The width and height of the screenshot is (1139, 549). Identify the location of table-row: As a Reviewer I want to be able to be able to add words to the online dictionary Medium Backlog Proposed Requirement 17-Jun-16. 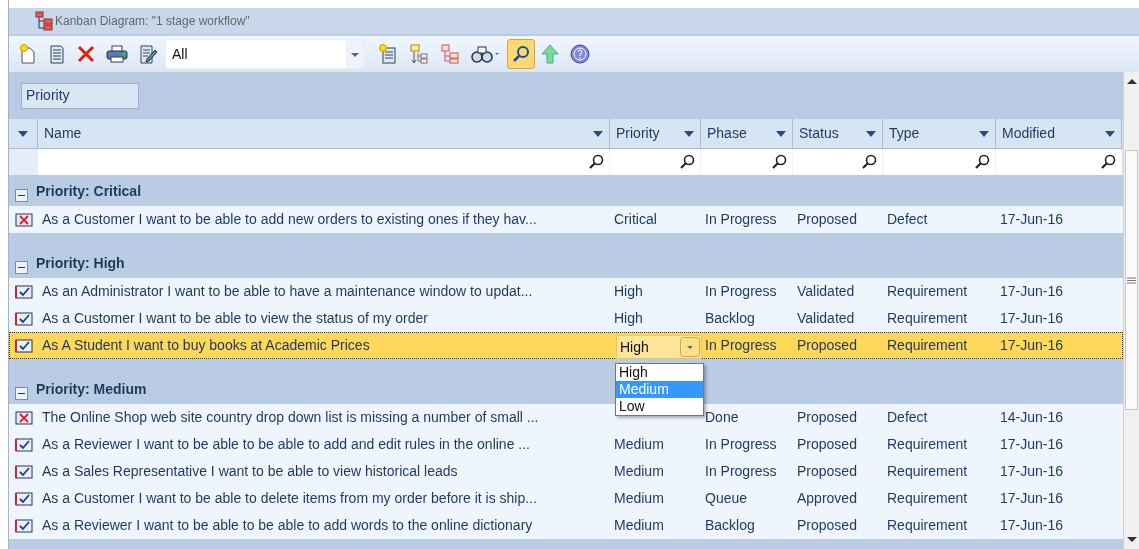
(566, 525).